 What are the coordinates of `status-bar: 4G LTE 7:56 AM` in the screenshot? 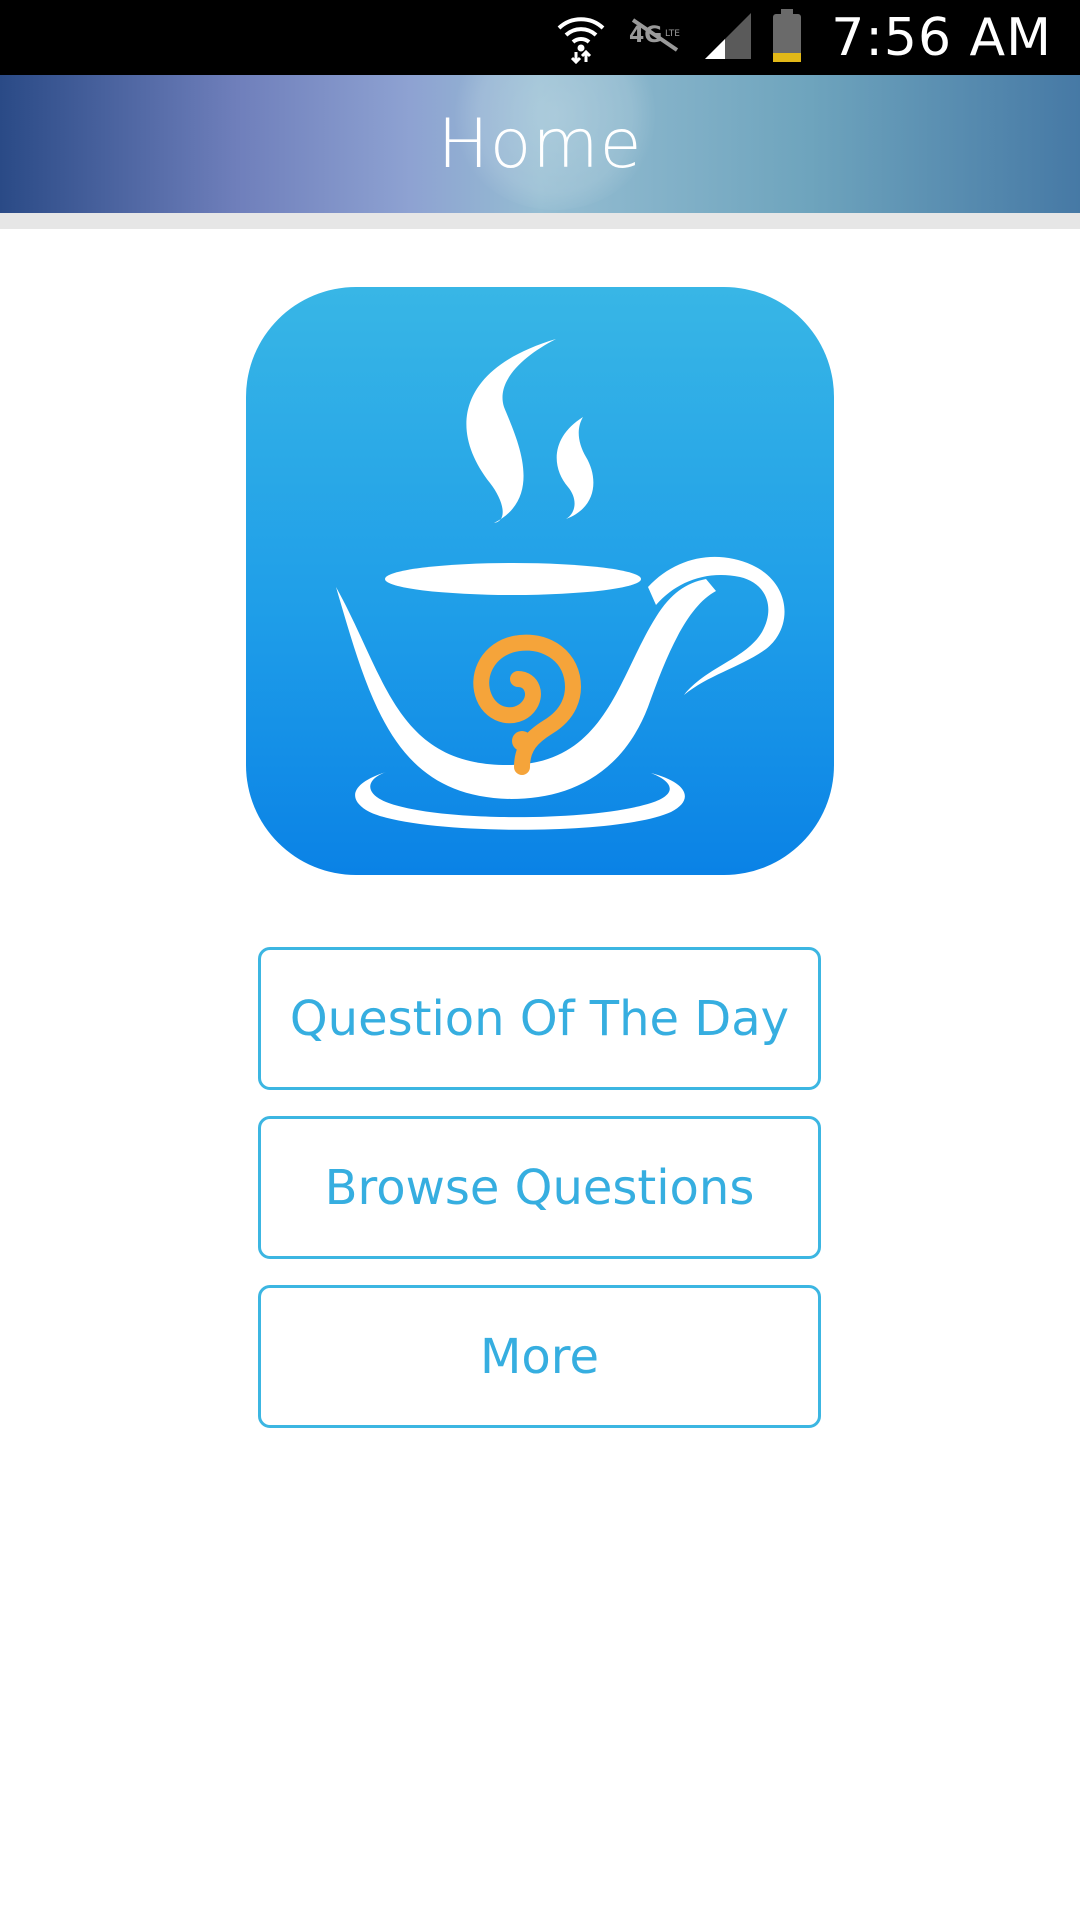 It's located at (540, 37).